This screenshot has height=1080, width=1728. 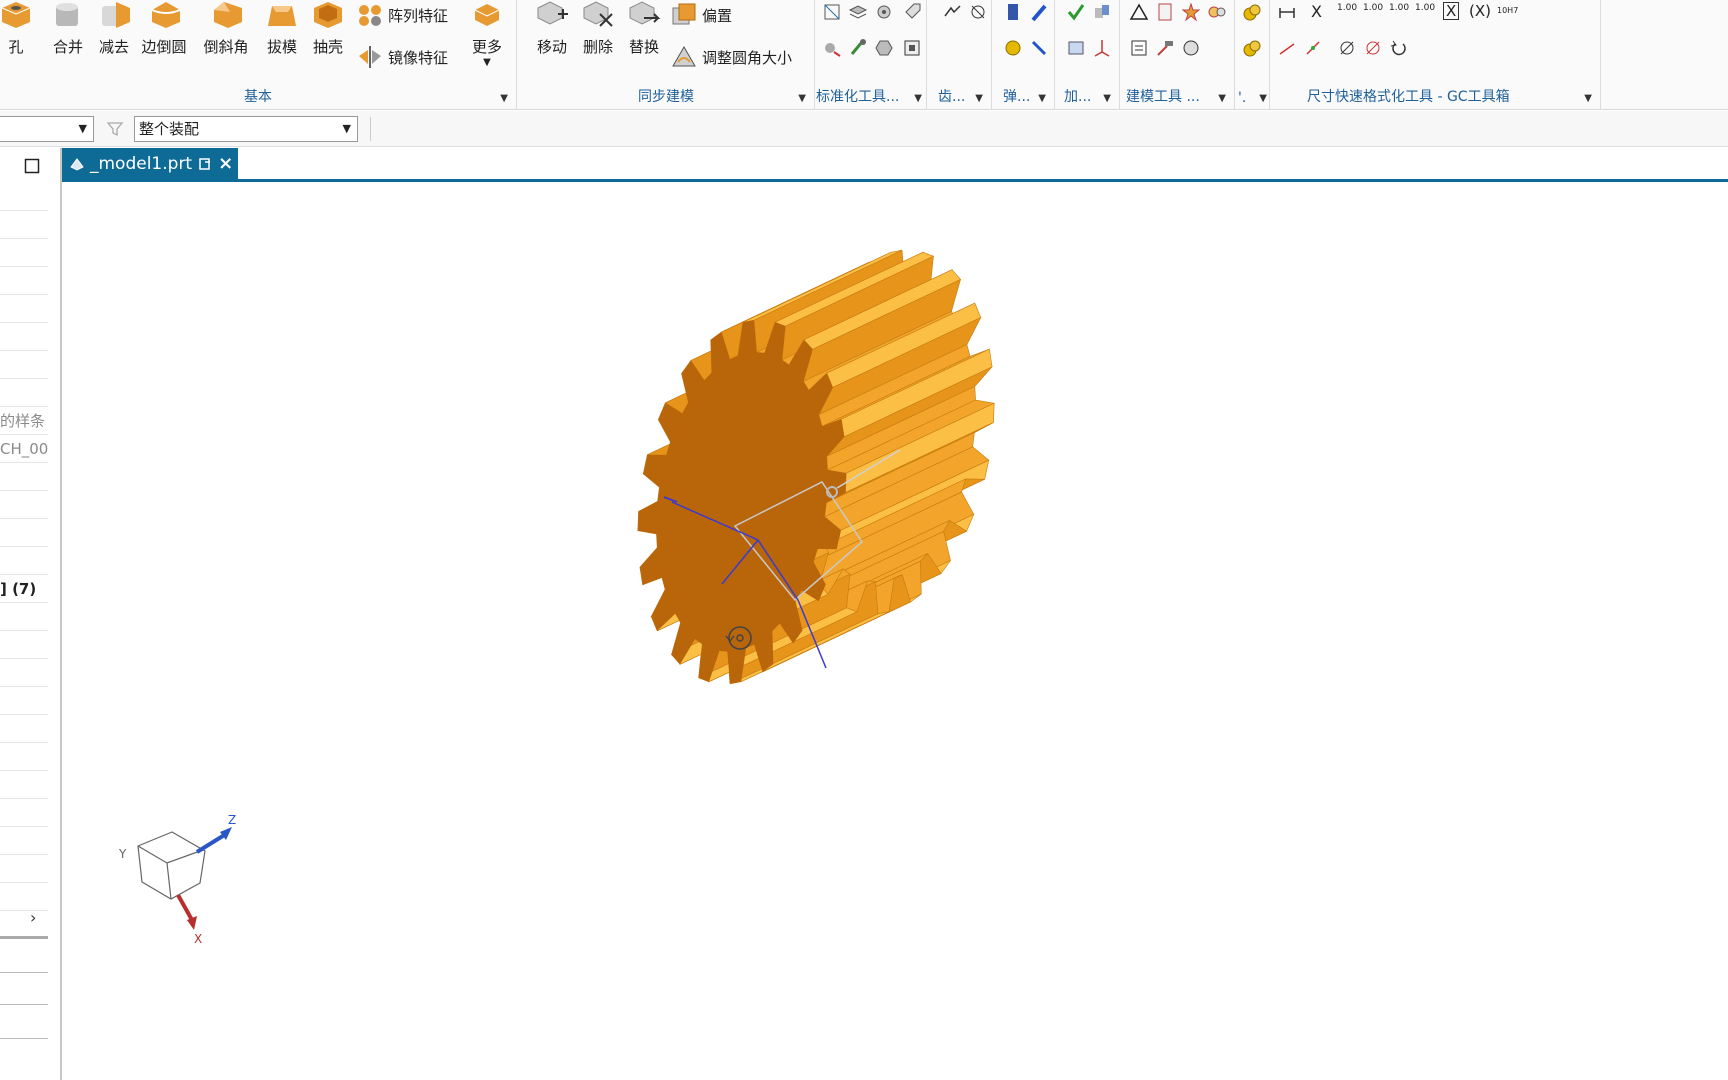 I want to click on dim-angle-icon, so click(x=1313, y=48).